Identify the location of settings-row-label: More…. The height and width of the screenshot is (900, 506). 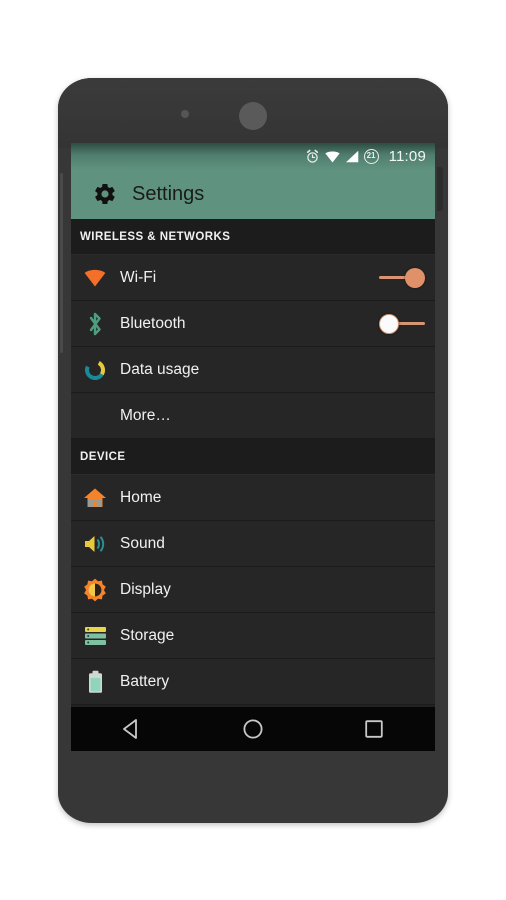
(145, 415).